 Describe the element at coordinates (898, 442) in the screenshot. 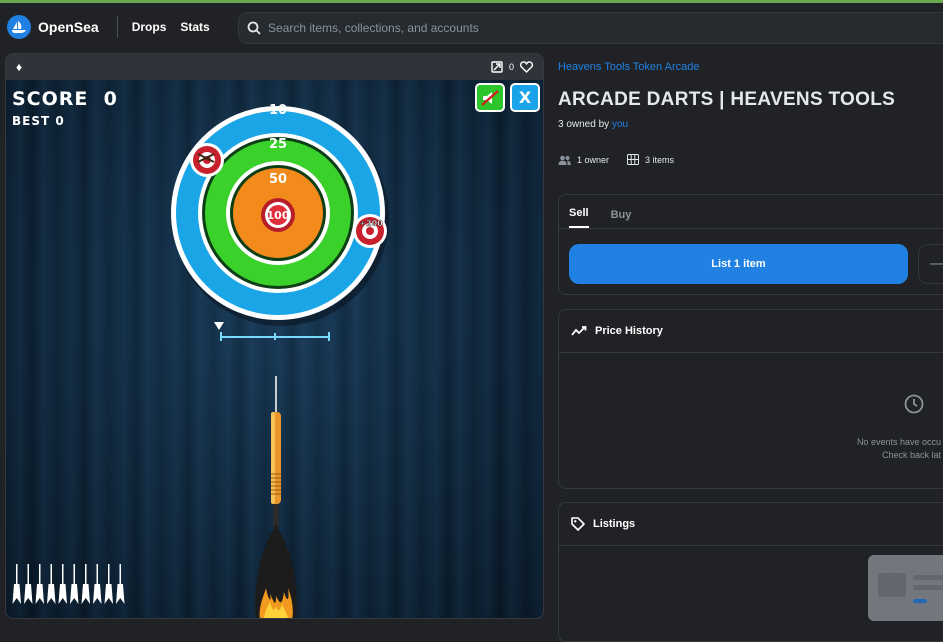

I see `no-events-text: No events have occu` at that location.